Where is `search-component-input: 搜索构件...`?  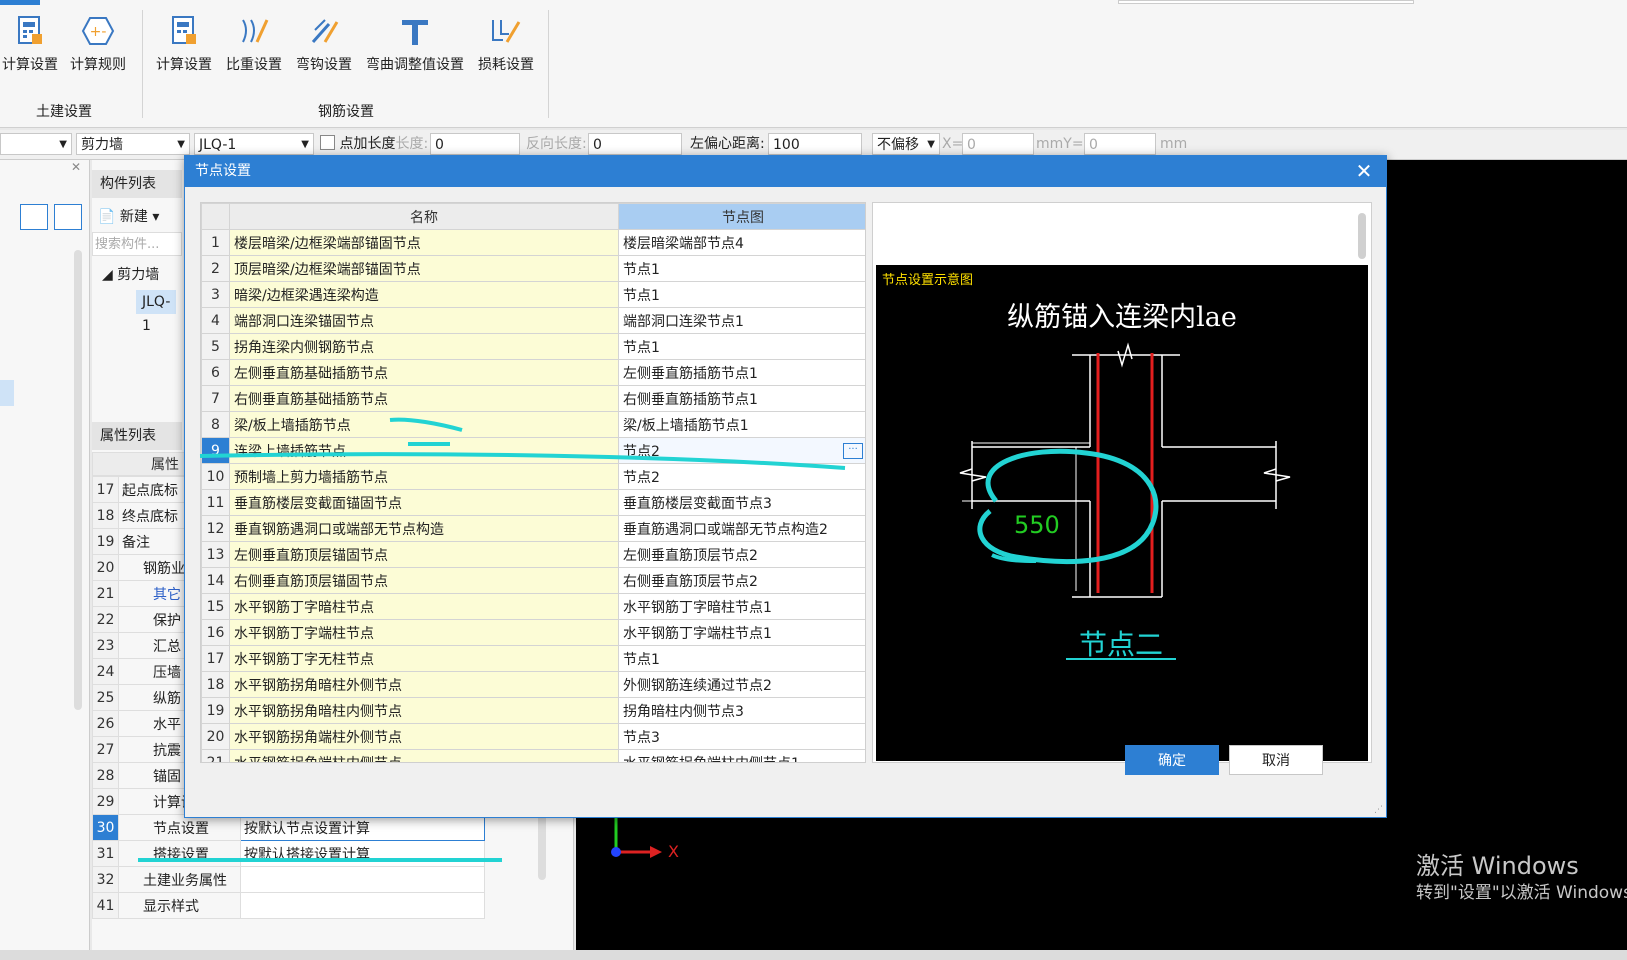
search-component-input: 搜索构件... is located at coordinates (137, 244).